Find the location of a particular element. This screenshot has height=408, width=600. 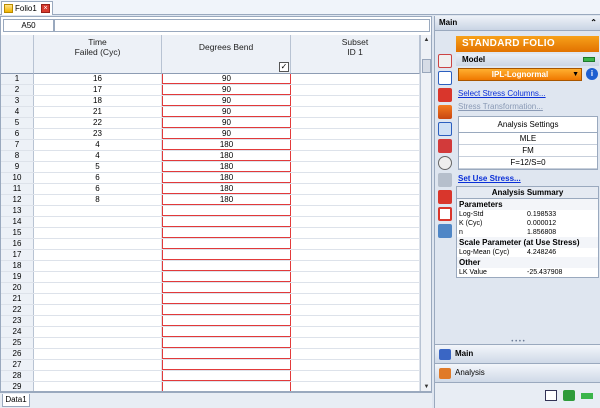

row-header: 5 is located at coordinates (17, 123).